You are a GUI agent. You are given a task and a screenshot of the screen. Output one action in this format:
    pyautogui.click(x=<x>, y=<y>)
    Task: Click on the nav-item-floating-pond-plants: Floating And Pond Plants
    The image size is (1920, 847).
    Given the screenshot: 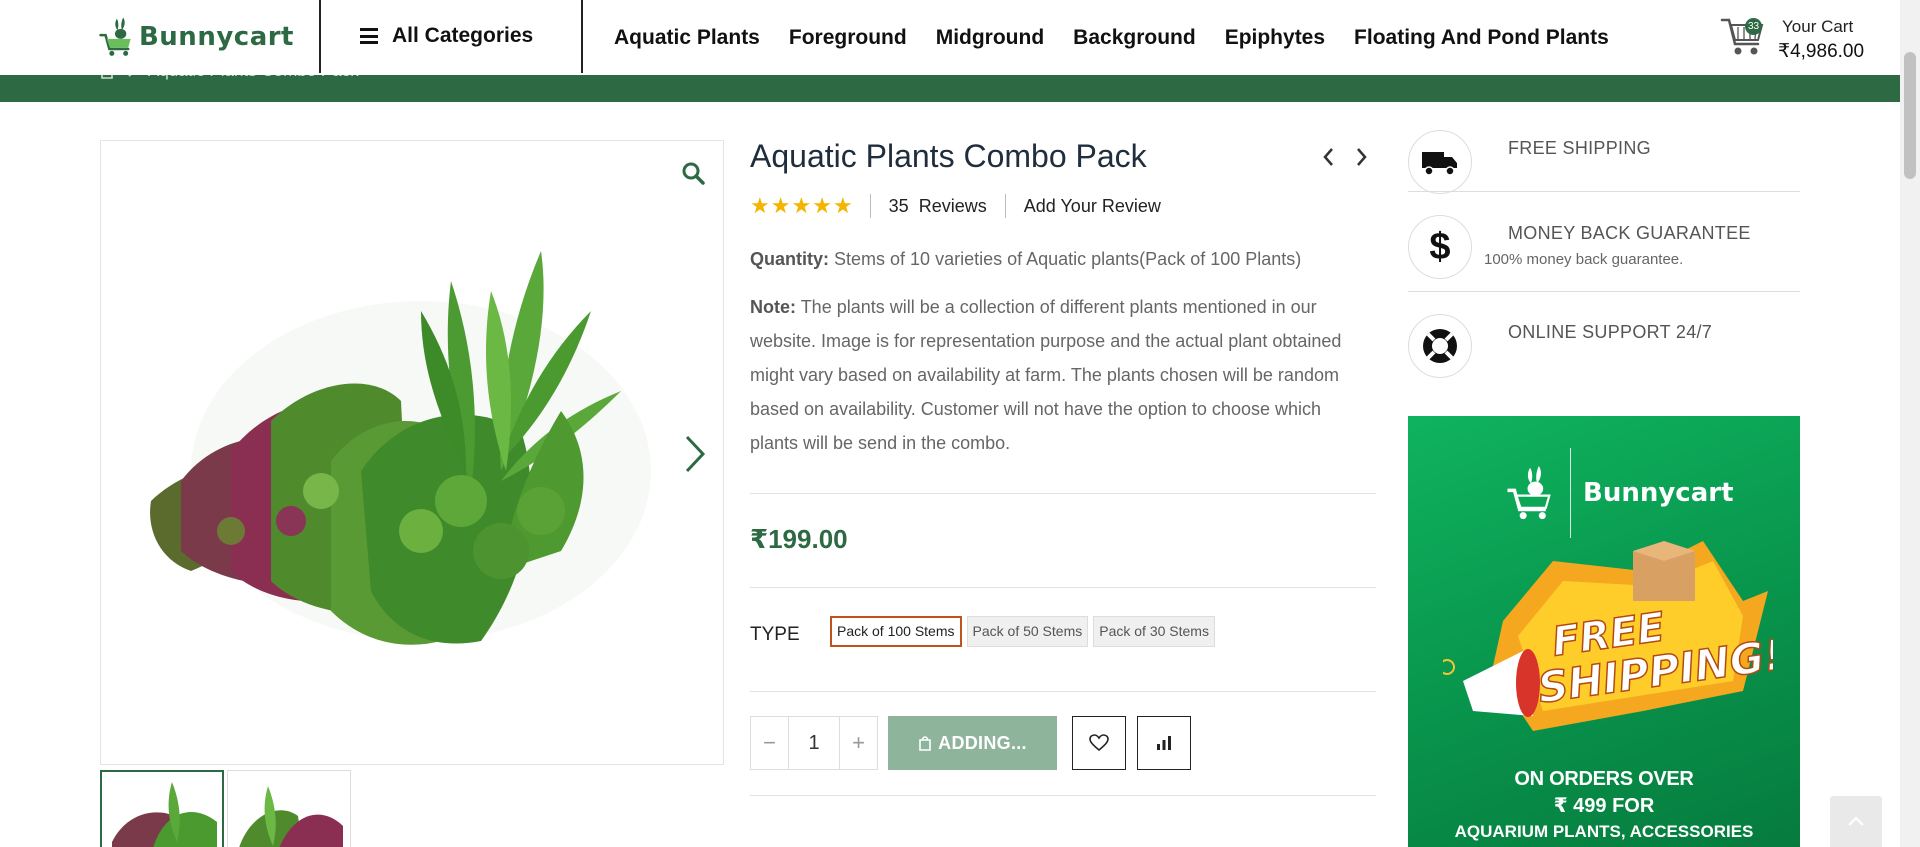 What is the action you would take?
    pyautogui.click(x=1481, y=38)
    